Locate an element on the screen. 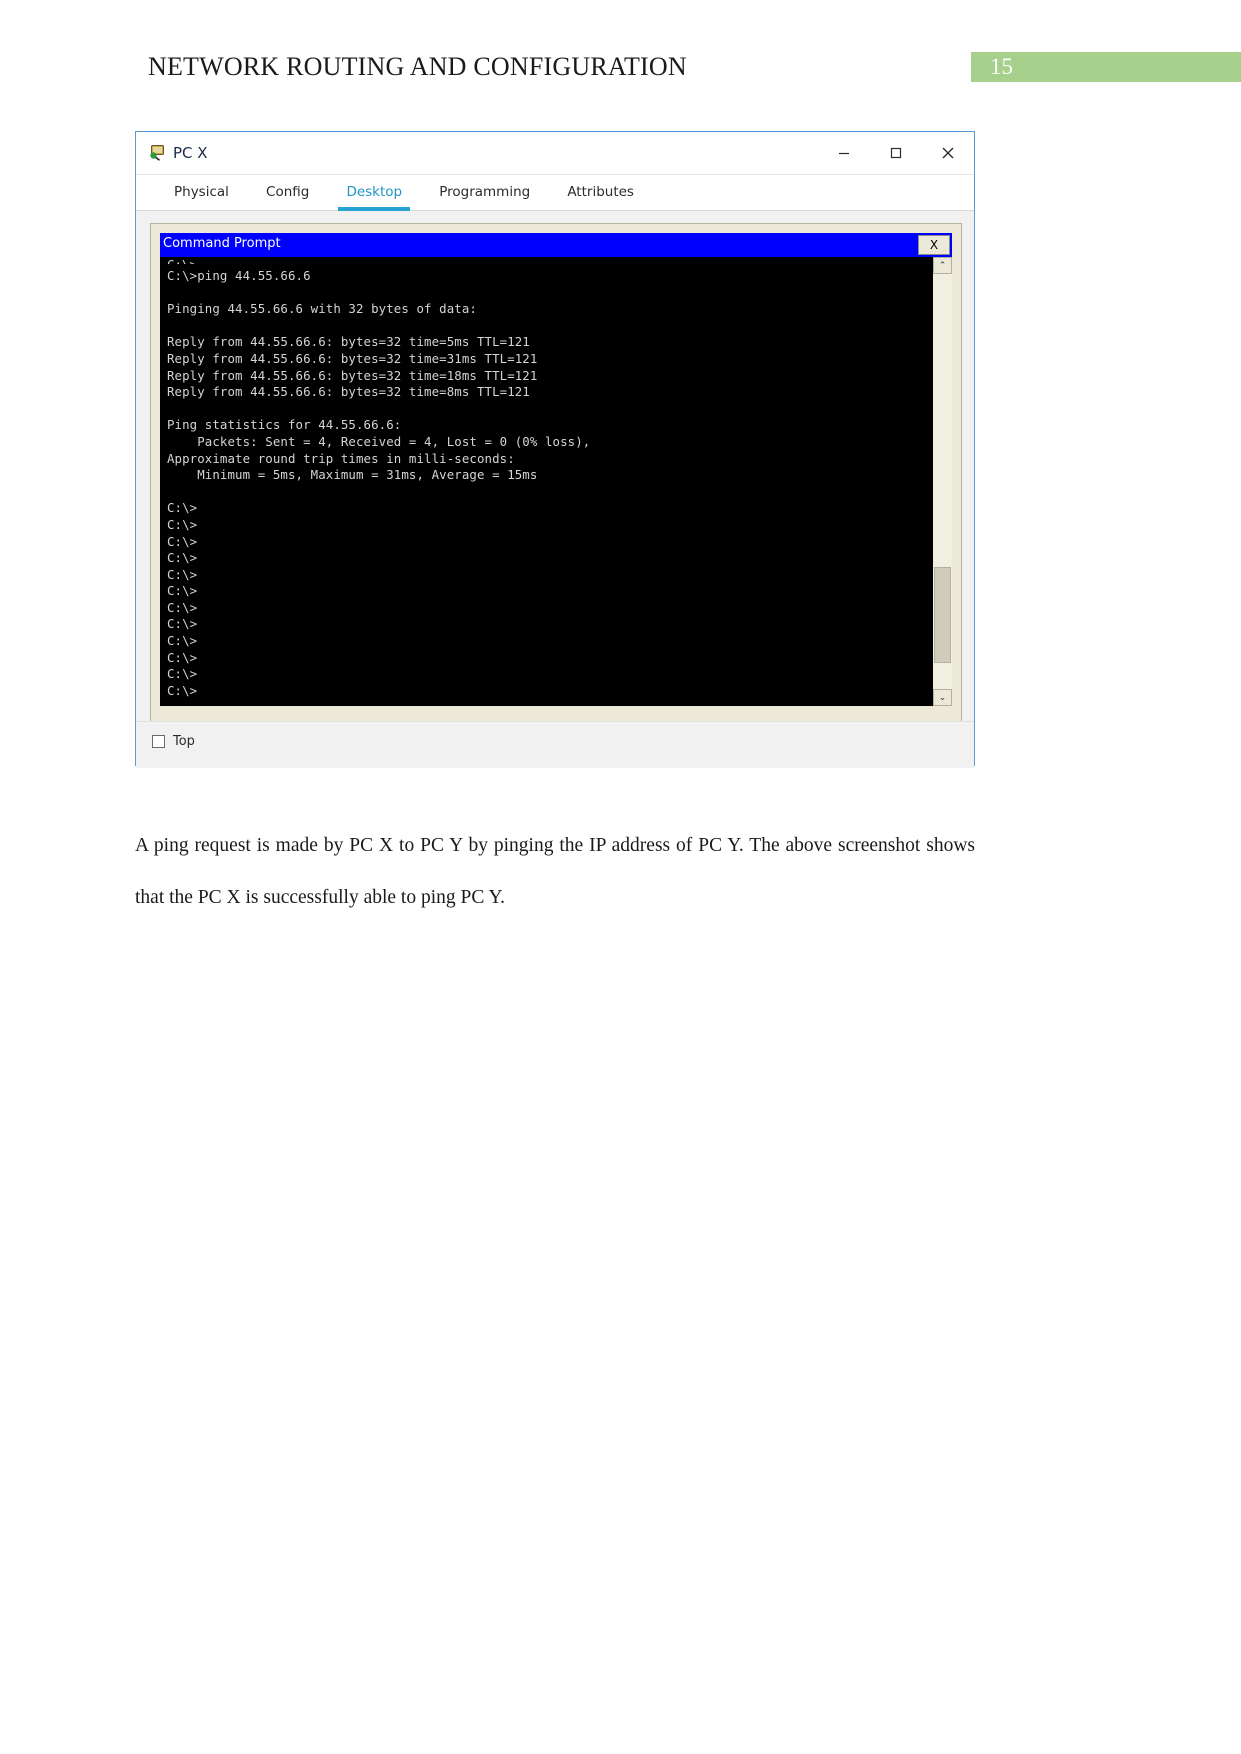 This screenshot has width=1241, height=1754. scroll-down-icon: ⌄ is located at coordinates (942, 697).